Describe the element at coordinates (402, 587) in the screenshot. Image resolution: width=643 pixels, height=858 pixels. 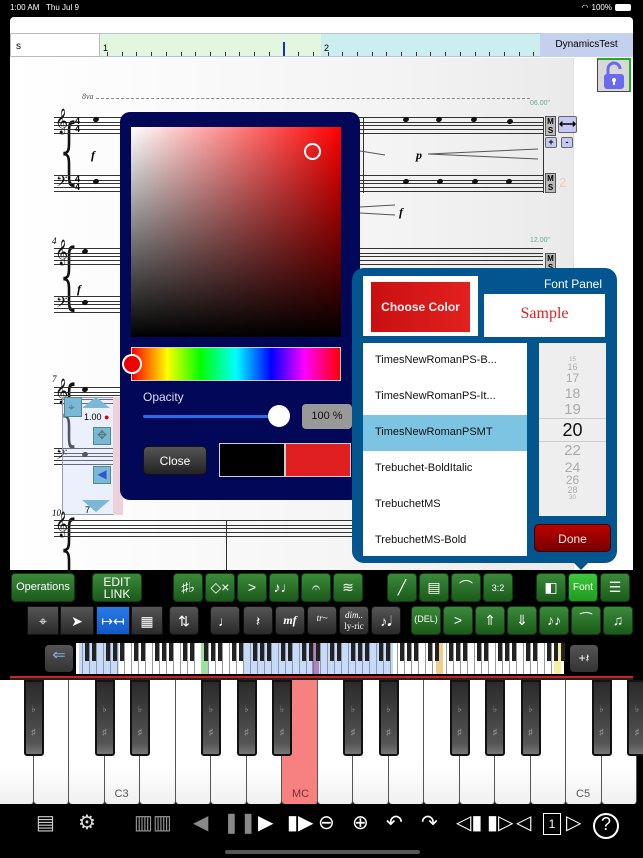
I see `line-button: ╱` at that location.